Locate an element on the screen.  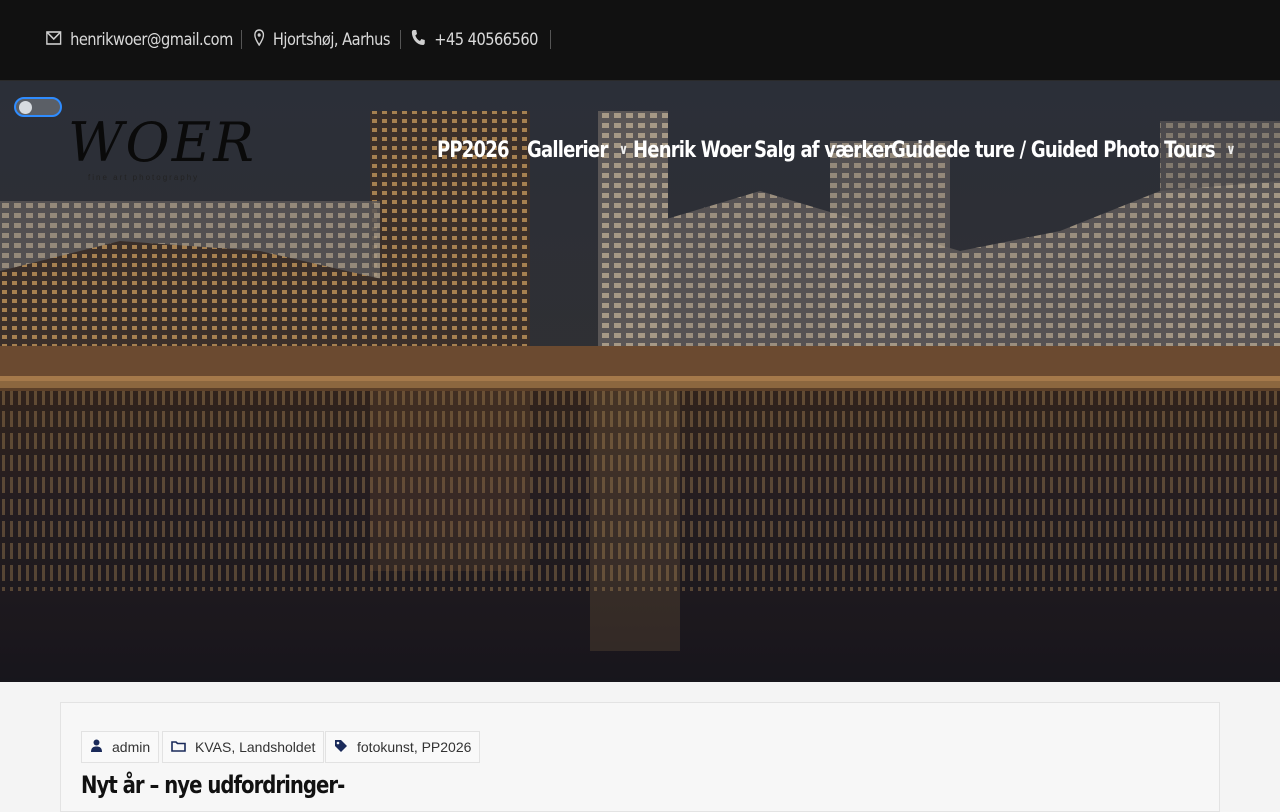
map-pin-icon is located at coordinates (259, 40).